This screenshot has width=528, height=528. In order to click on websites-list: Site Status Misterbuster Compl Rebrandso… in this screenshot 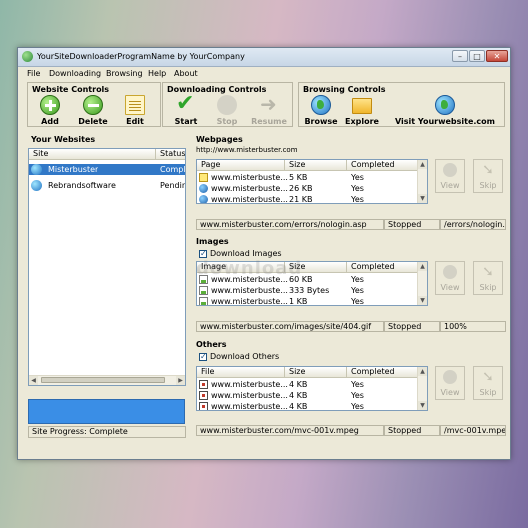, I will do `click(107, 267)`.